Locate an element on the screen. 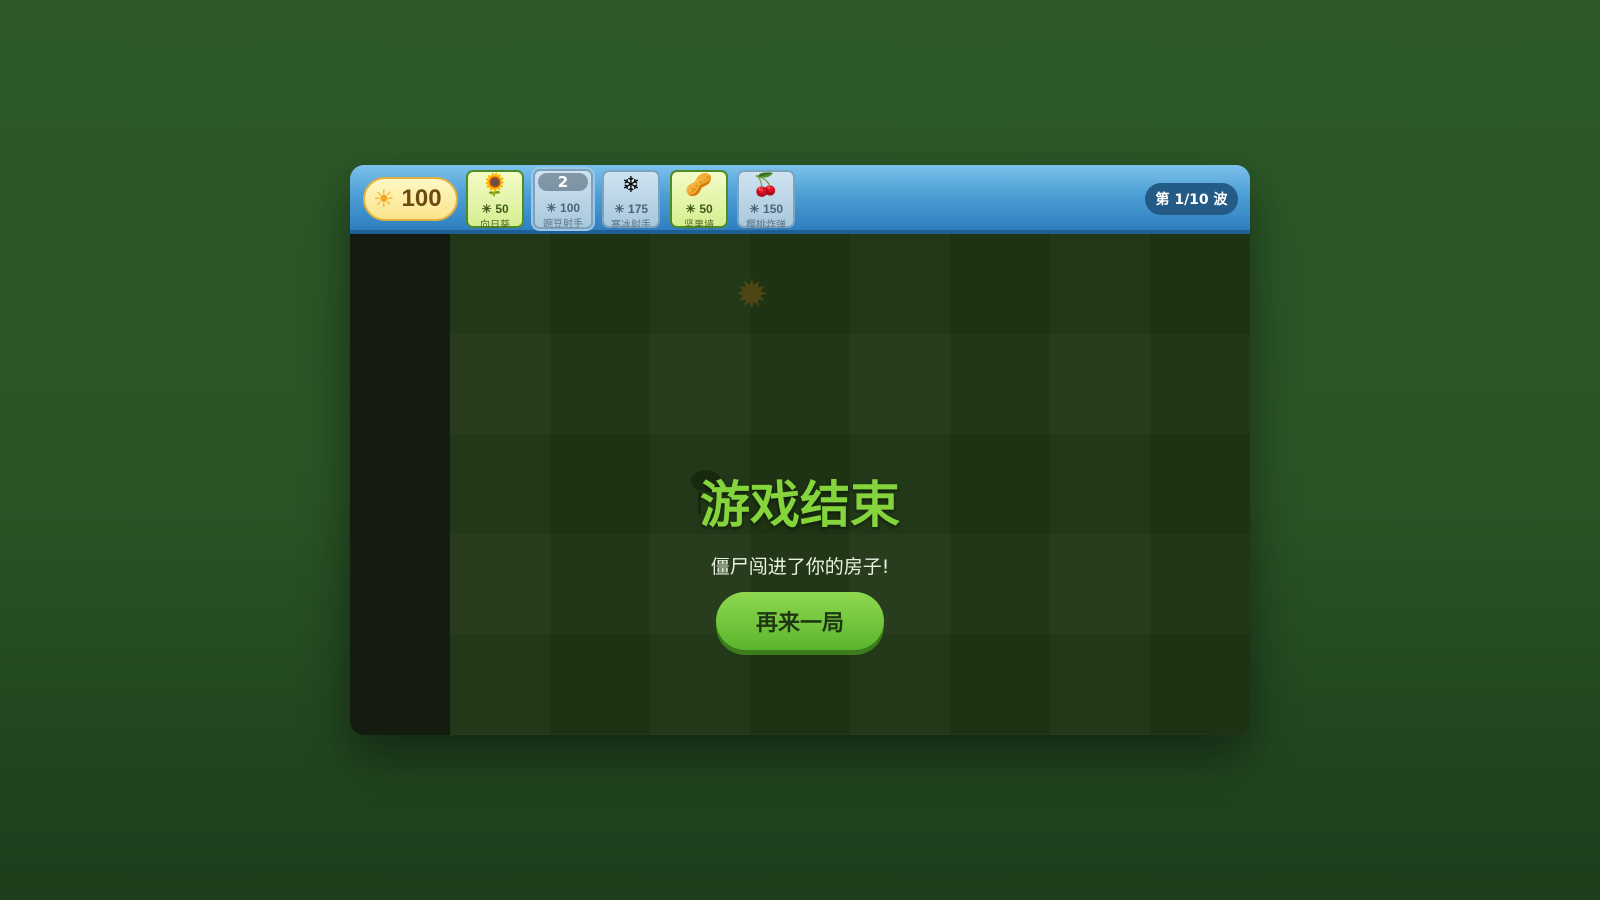 This screenshot has width=1600, height=900. card-name: 坚果墙 is located at coordinates (699, 225).